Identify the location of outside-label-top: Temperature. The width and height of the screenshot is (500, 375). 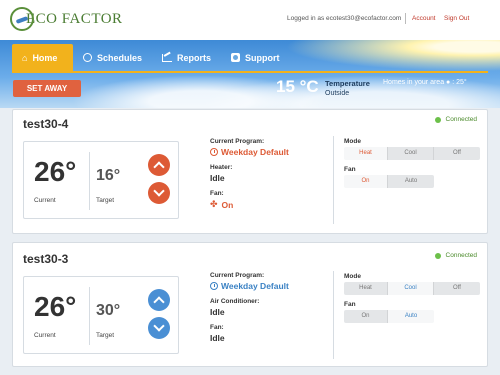
(347, 83).